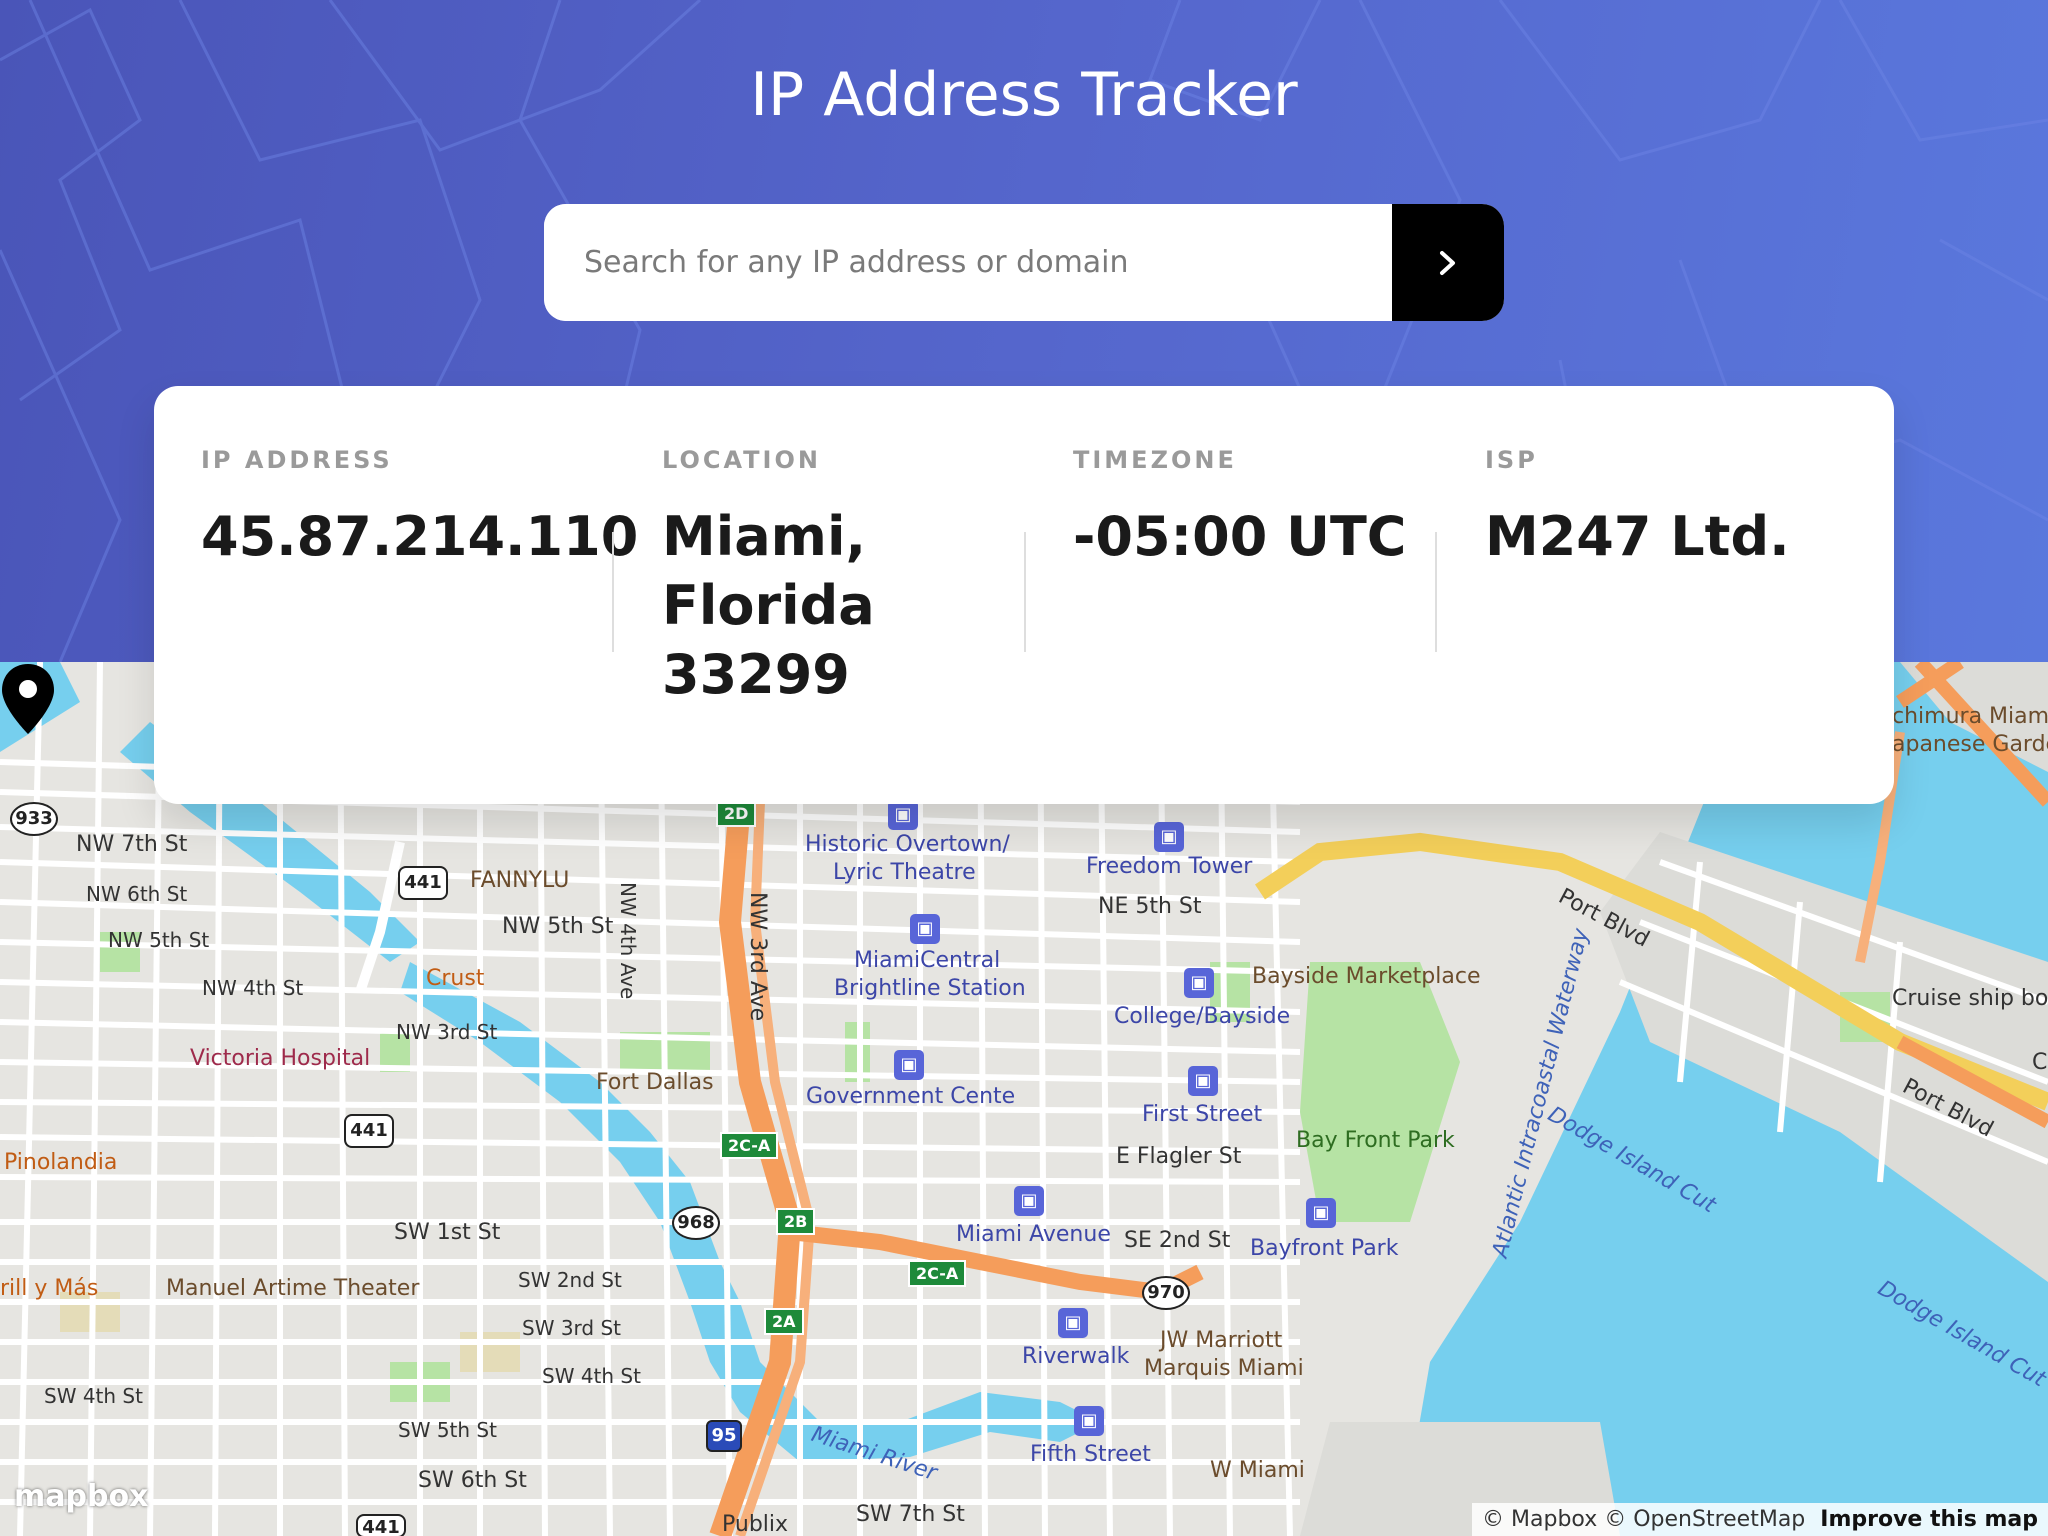  What do you see at coordinates (293, 1288) in the screenshot?
I see `map-label: Manuel Artime Theater` at bounding box center [293, 1288].